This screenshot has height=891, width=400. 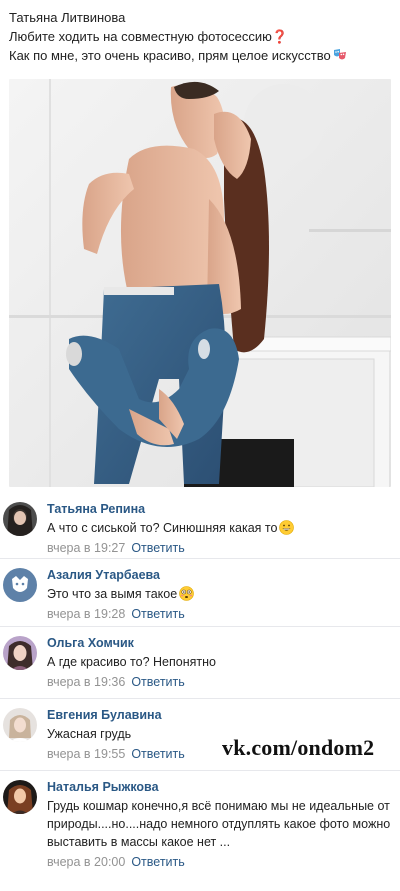 What do you see at coordinates (86, 548) in the screenshot?
I see `comment-time: вчера в 19:27` at bounding box center [86, 548].